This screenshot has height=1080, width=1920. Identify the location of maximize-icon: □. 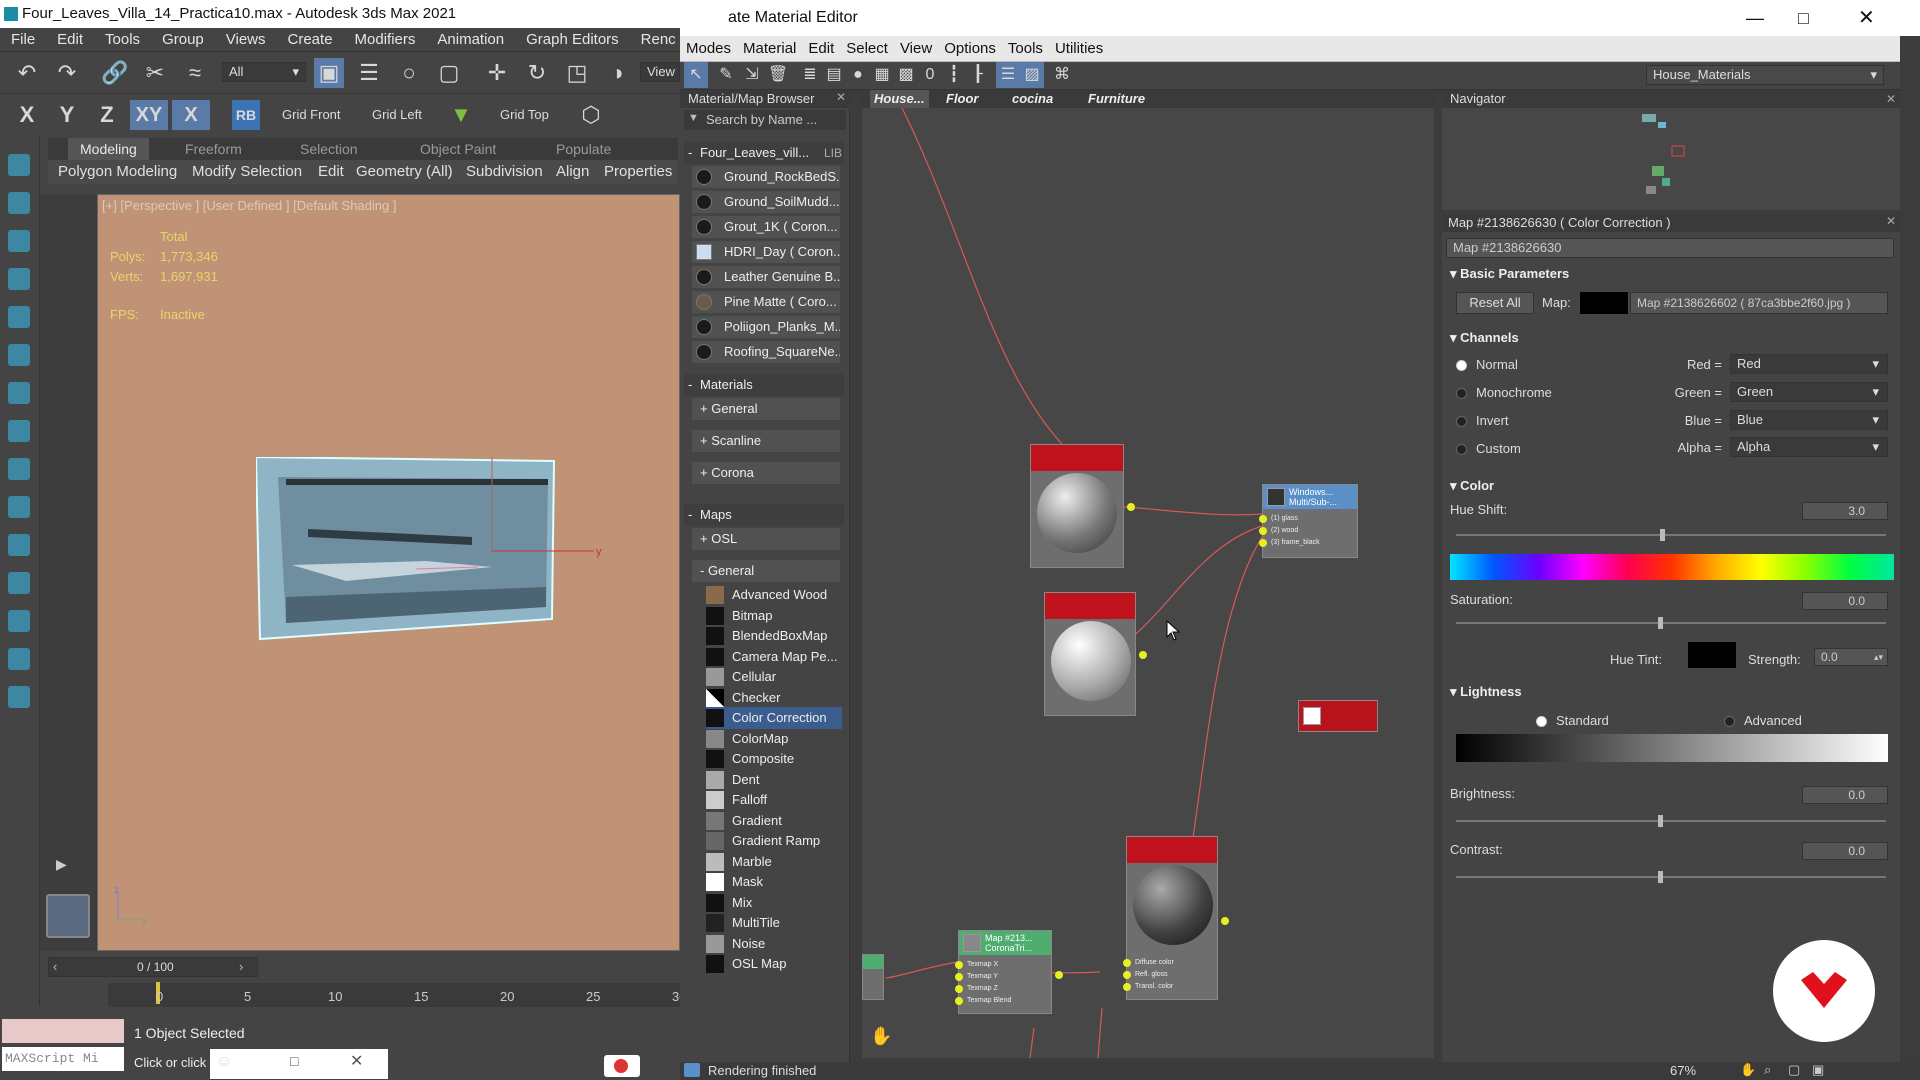
(294, 1061).